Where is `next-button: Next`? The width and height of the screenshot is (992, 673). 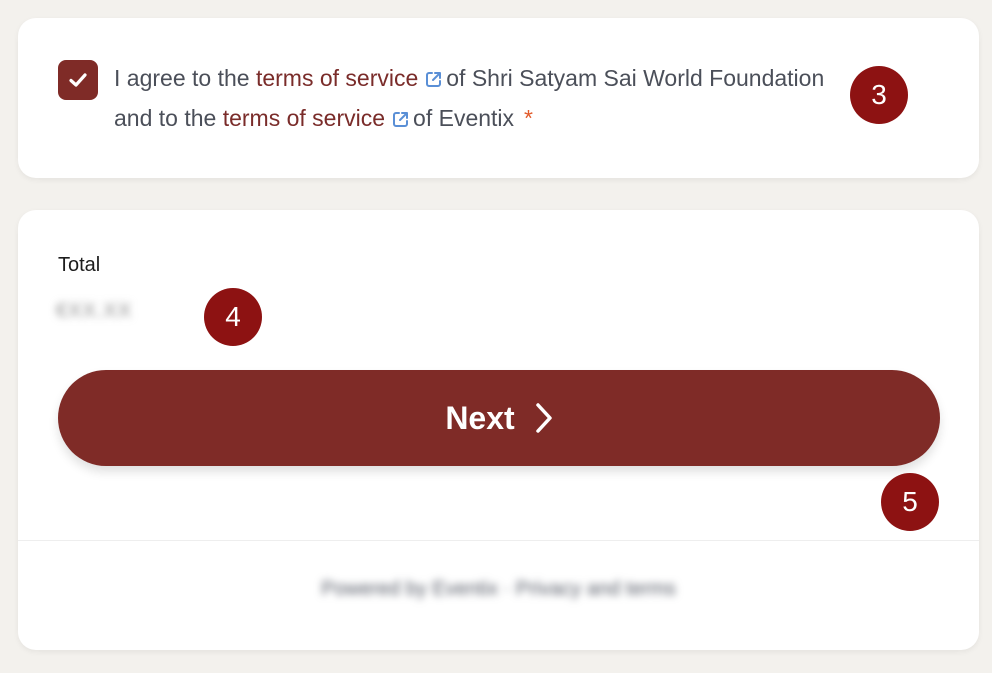
next-button: Next is located at coordinates (499, 418).